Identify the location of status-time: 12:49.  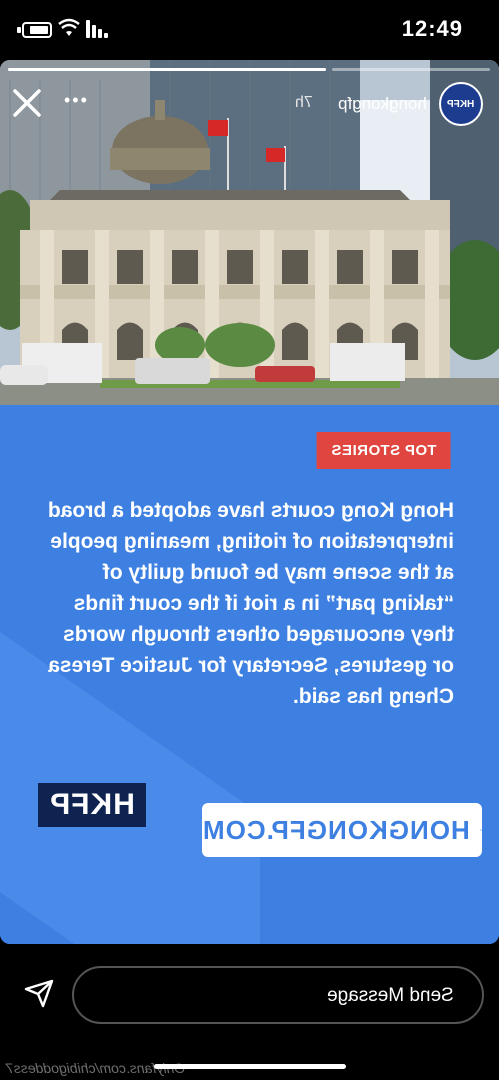
(432, 28).